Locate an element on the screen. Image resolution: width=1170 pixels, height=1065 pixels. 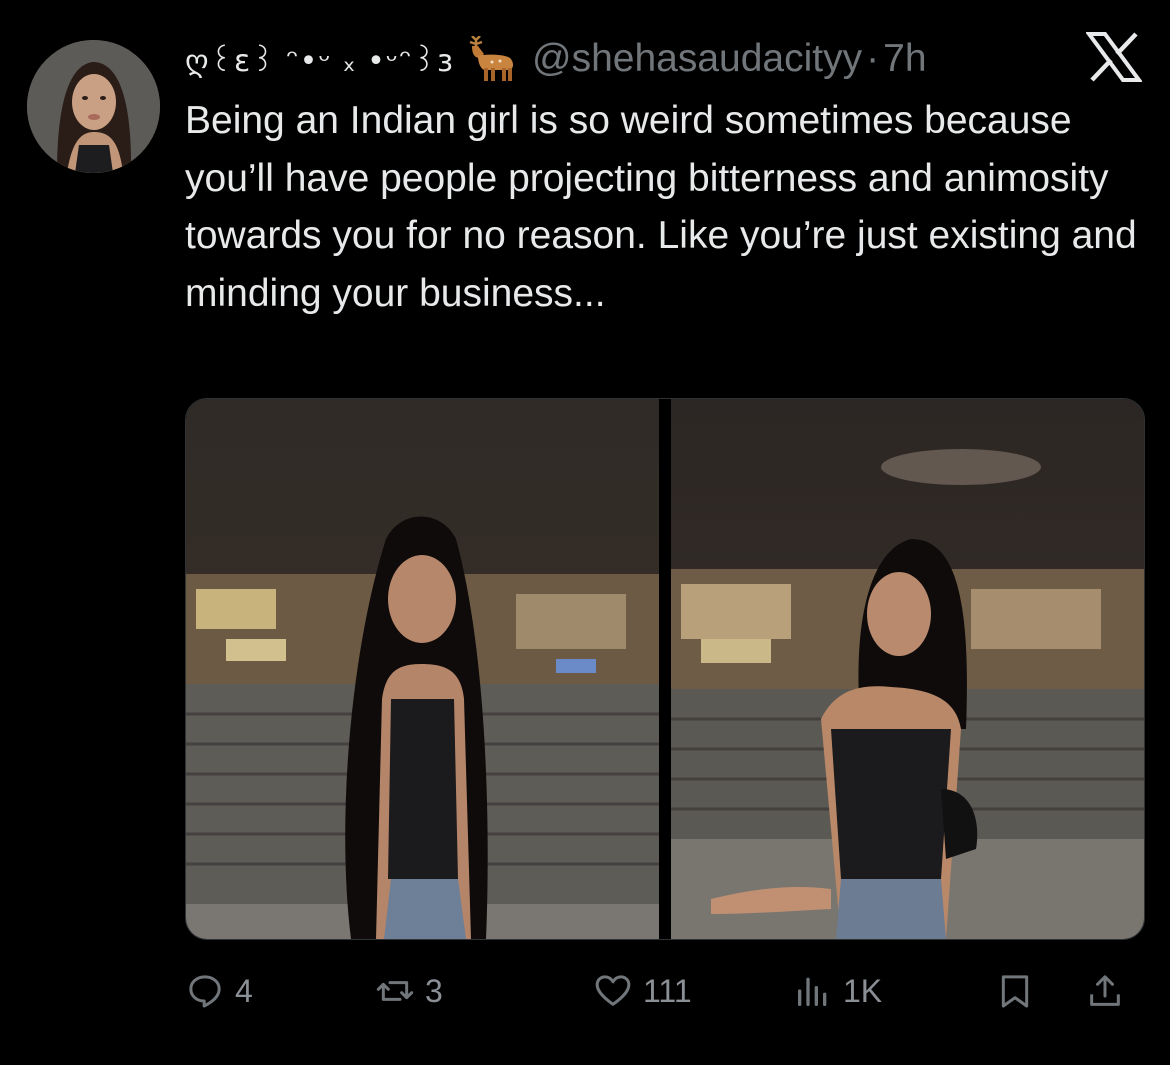
reply-button: 4 is located at coordinates (219, 991).